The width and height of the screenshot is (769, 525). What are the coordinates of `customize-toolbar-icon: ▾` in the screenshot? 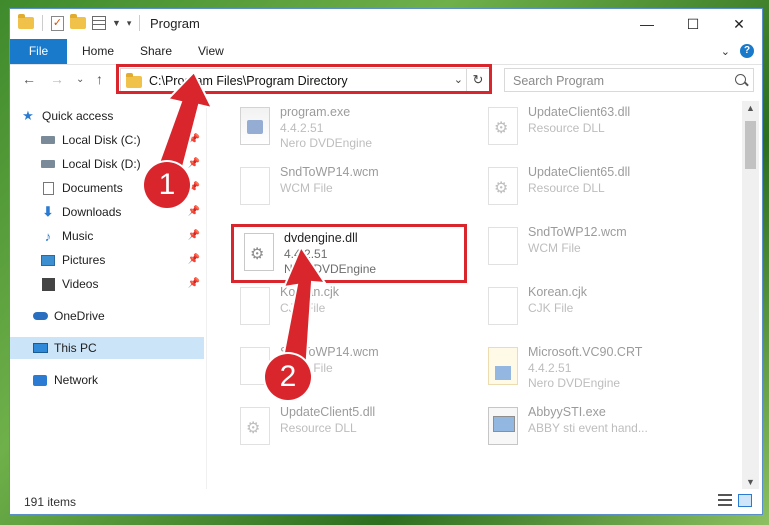 It's located at (129, 23).